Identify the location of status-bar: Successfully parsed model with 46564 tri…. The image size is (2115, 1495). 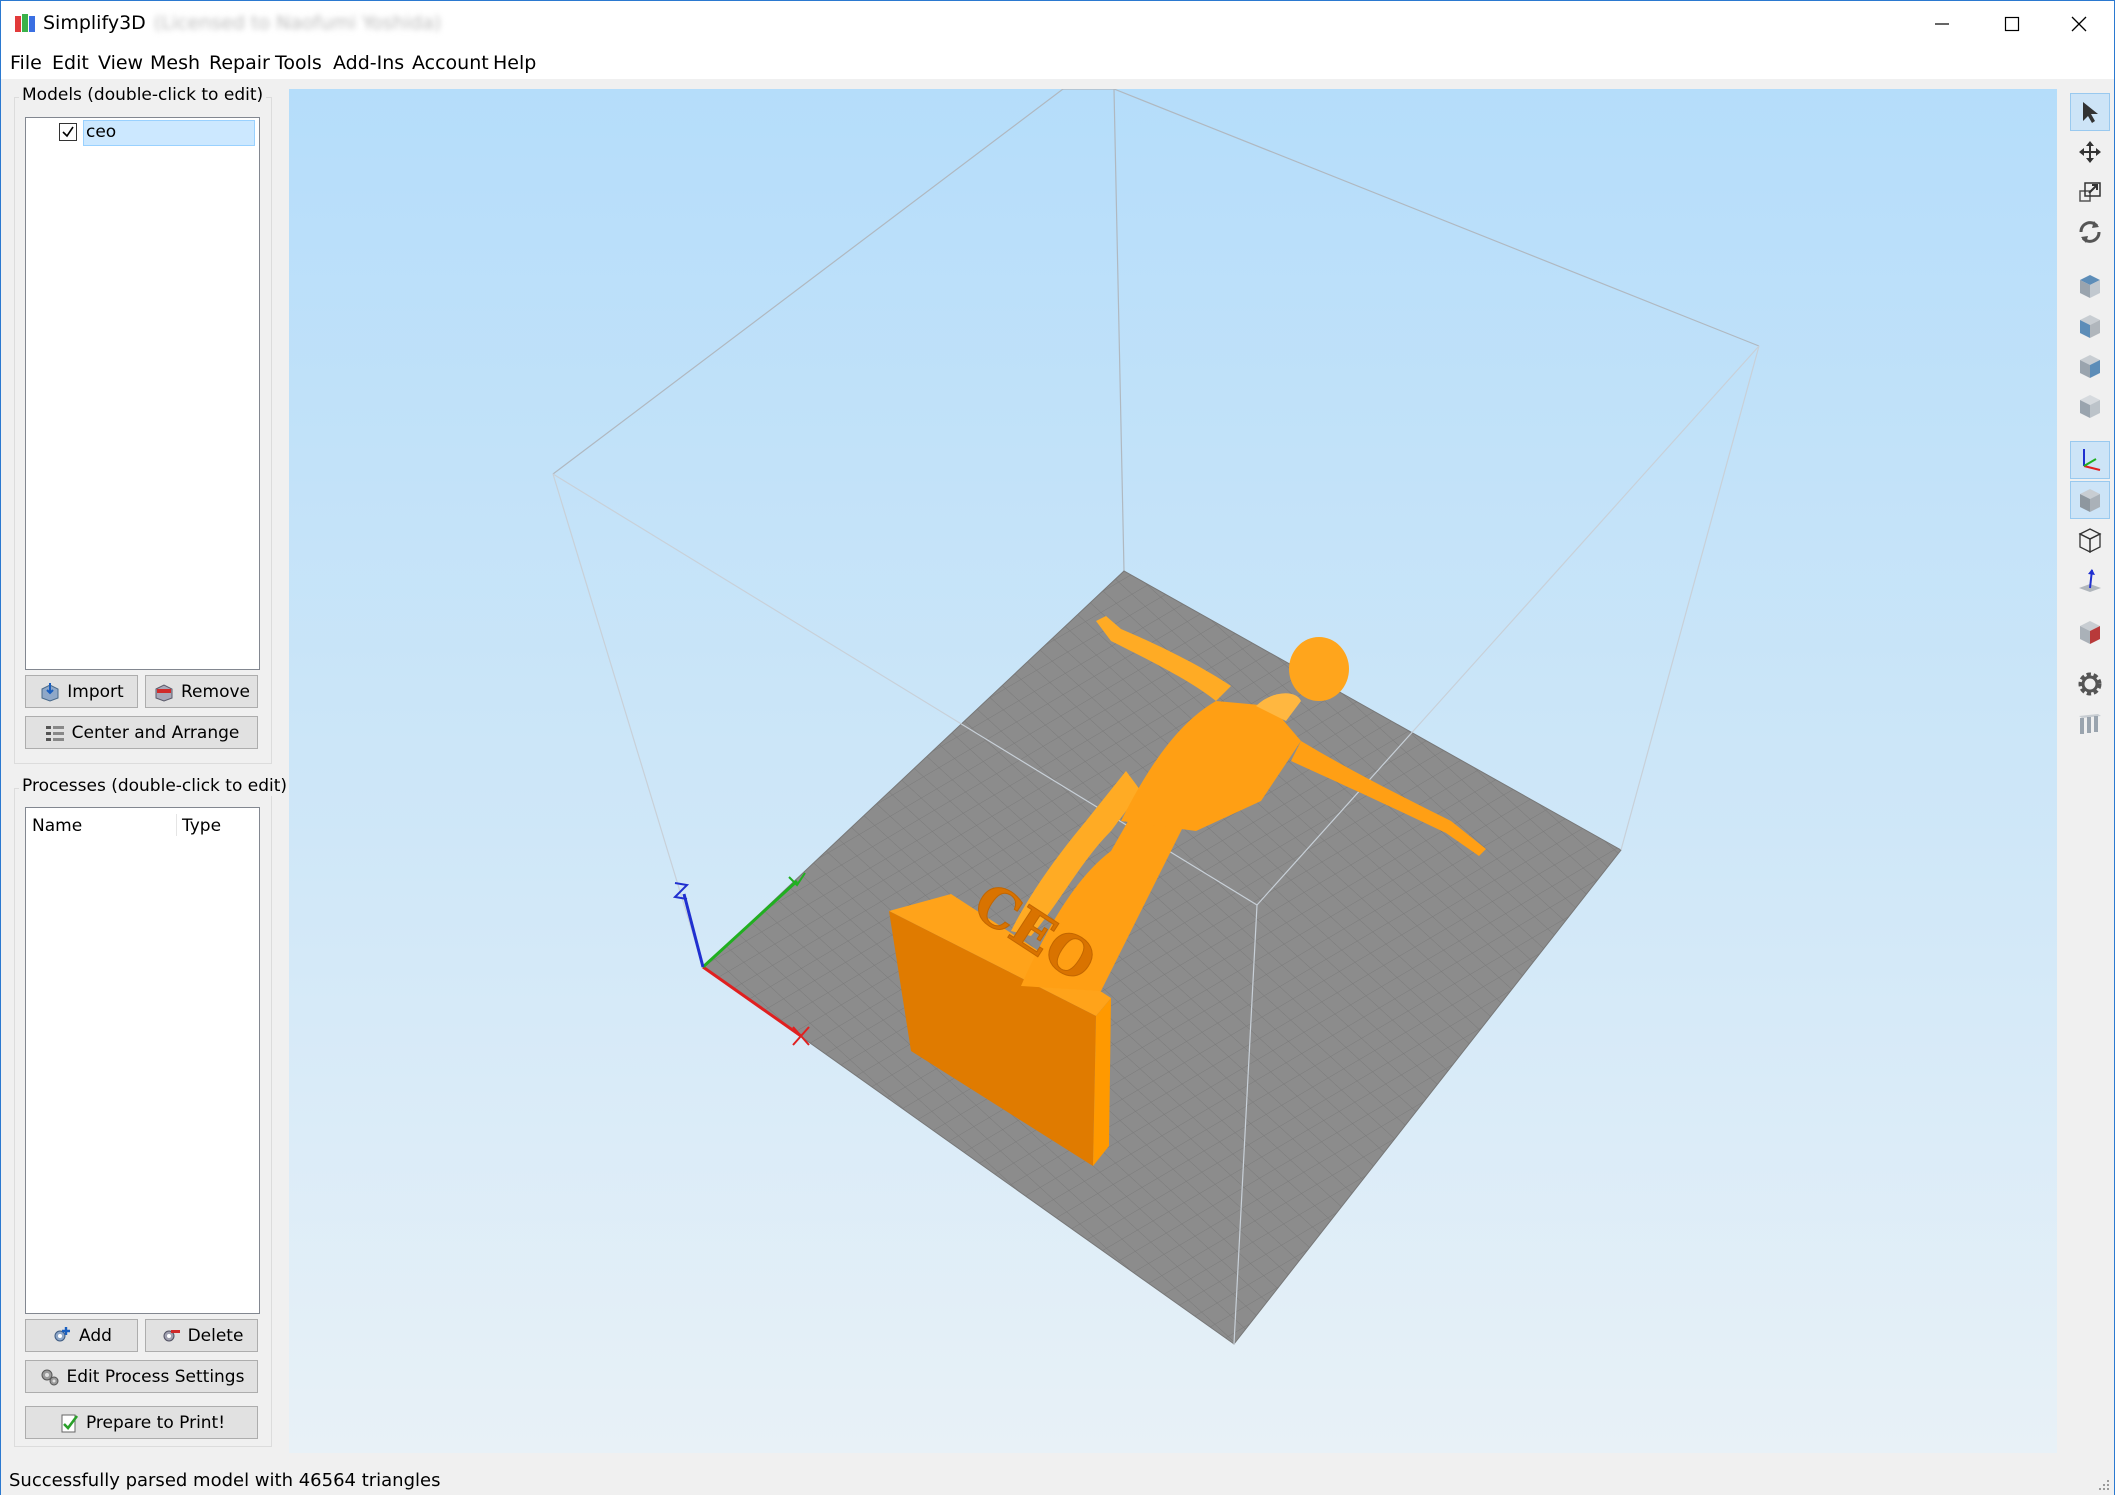
(1057, 1480).